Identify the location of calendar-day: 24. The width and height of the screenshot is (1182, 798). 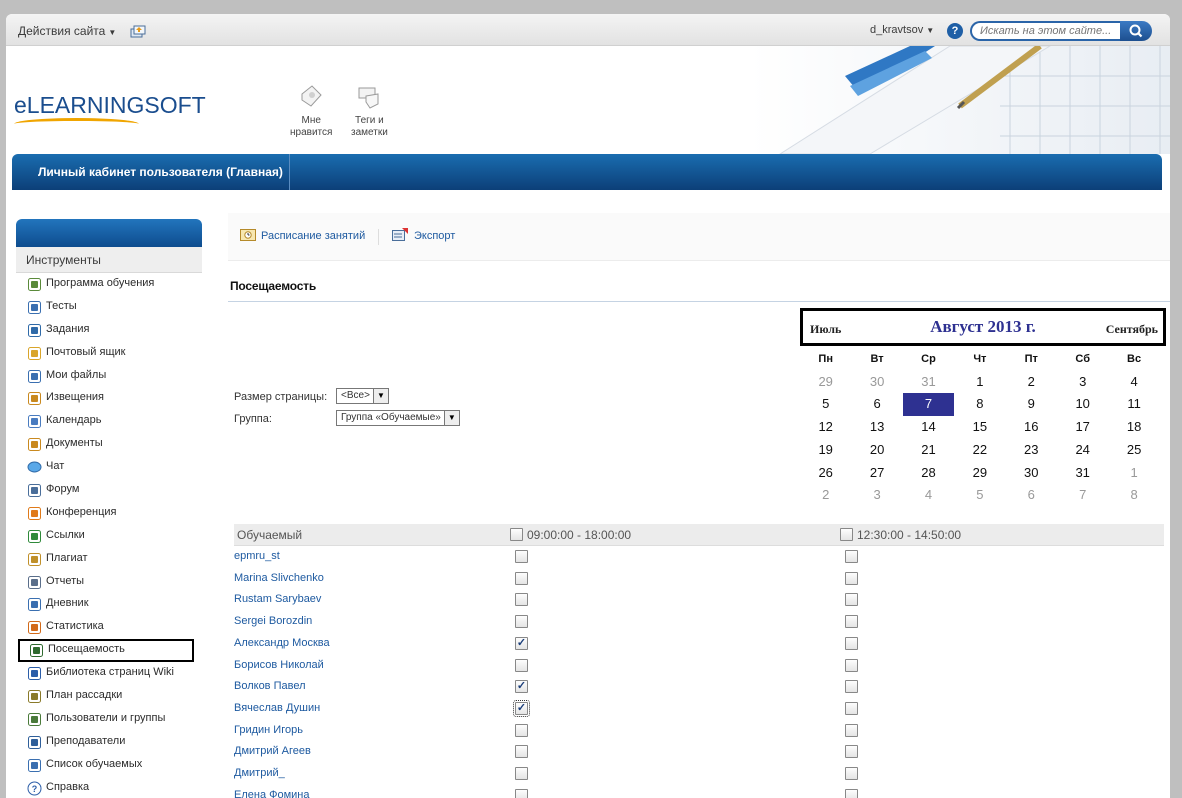
(1082, 450).